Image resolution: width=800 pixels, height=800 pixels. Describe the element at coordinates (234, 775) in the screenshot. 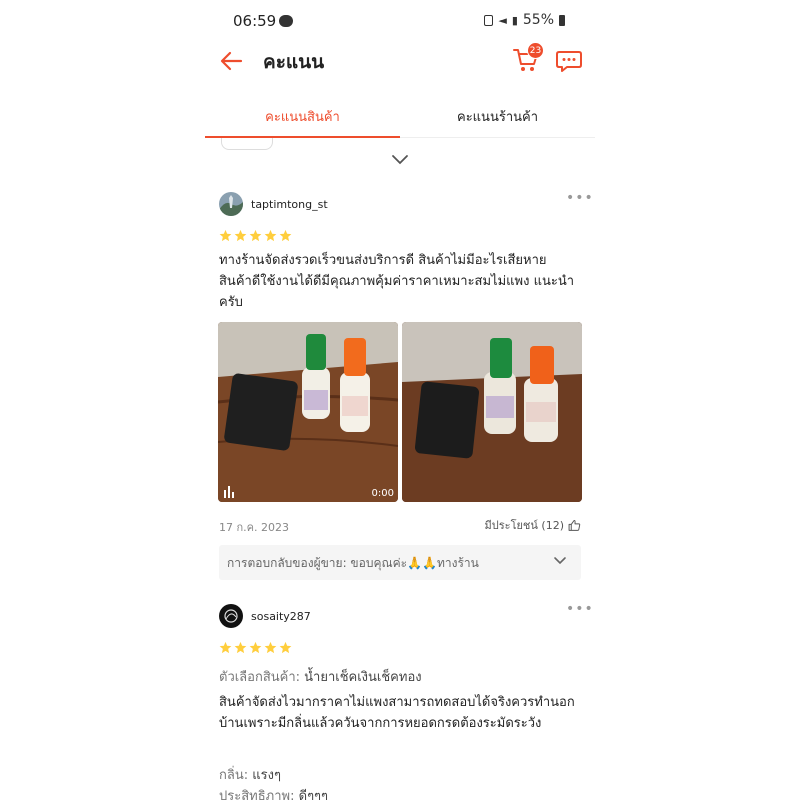

I see `attribute-label: กลิ่น:` at that location.